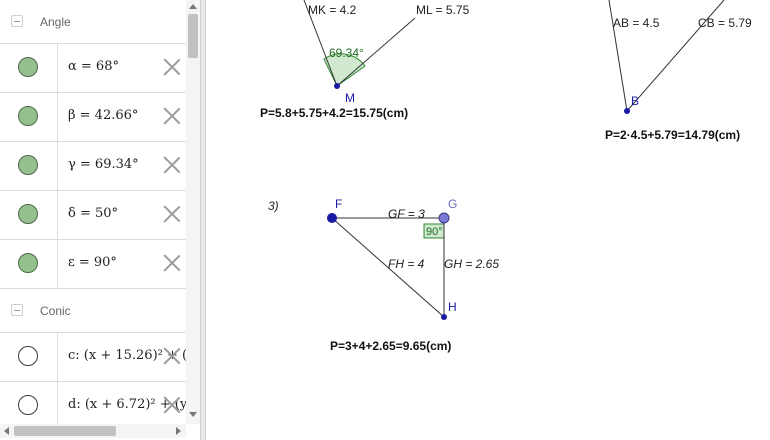 The height and width of the screenshot is (440, 770). What do you see at coordinates (443, 10) in the screenshot?
I see `label-ml: ML = 5.75` at bounding box center [443, 10].